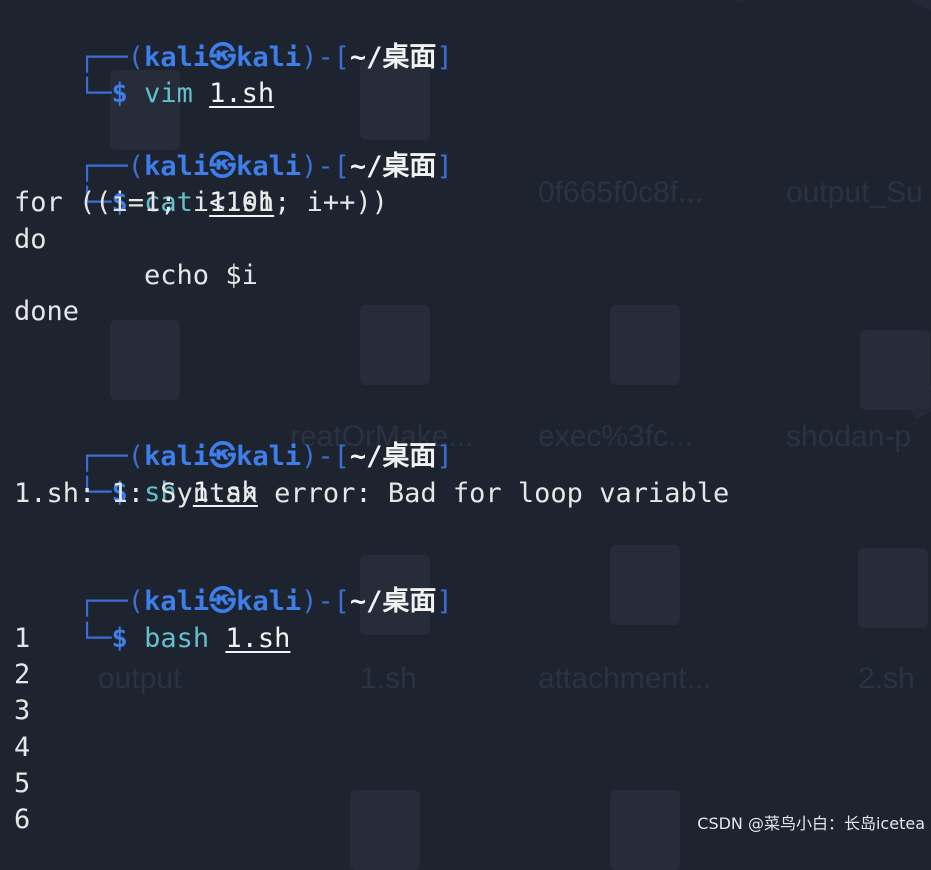  What do you see at coordinates (168, 93) in the screenshot?
I see `command-name: vim` at bounding box center [168, 93].